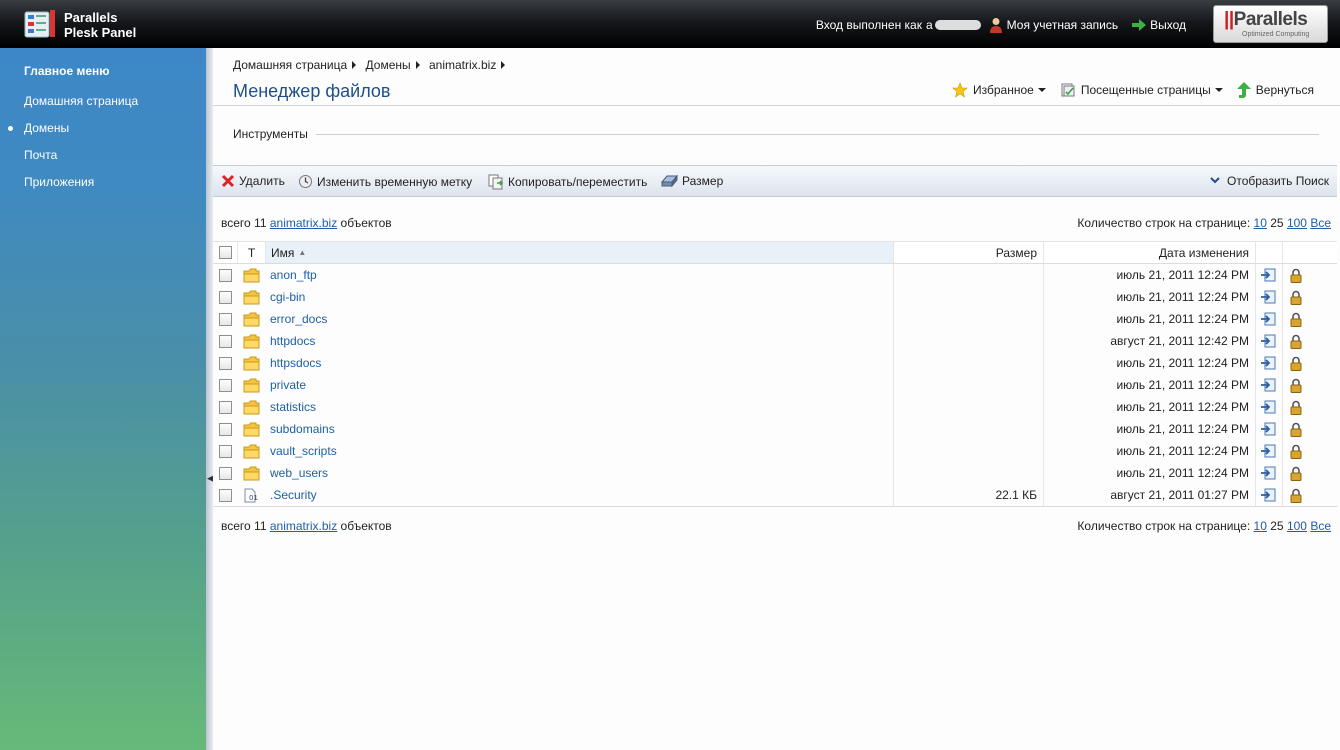 This screenshot has height=750, width=1340. What do you see at coordinates (251, 252) in the screenshot?
I see `type-column-header: Т` at bounding box center [251, 252].